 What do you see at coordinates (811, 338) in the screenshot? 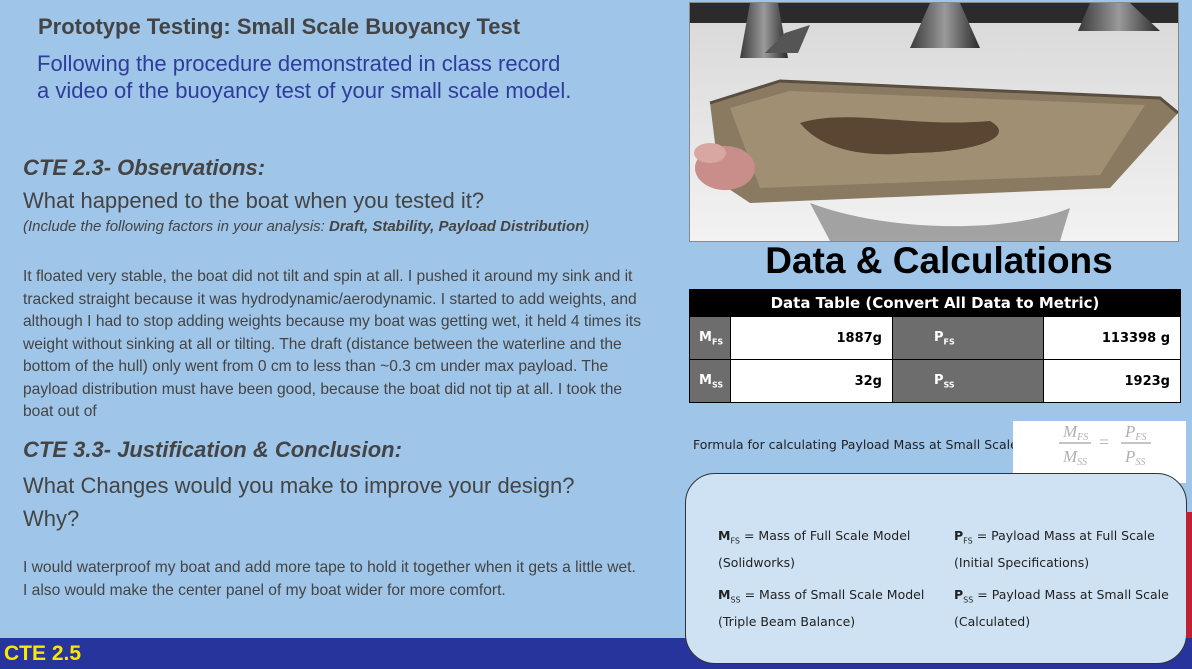
I see `mfs-value: 1887g` at bounding box center [811, 338].